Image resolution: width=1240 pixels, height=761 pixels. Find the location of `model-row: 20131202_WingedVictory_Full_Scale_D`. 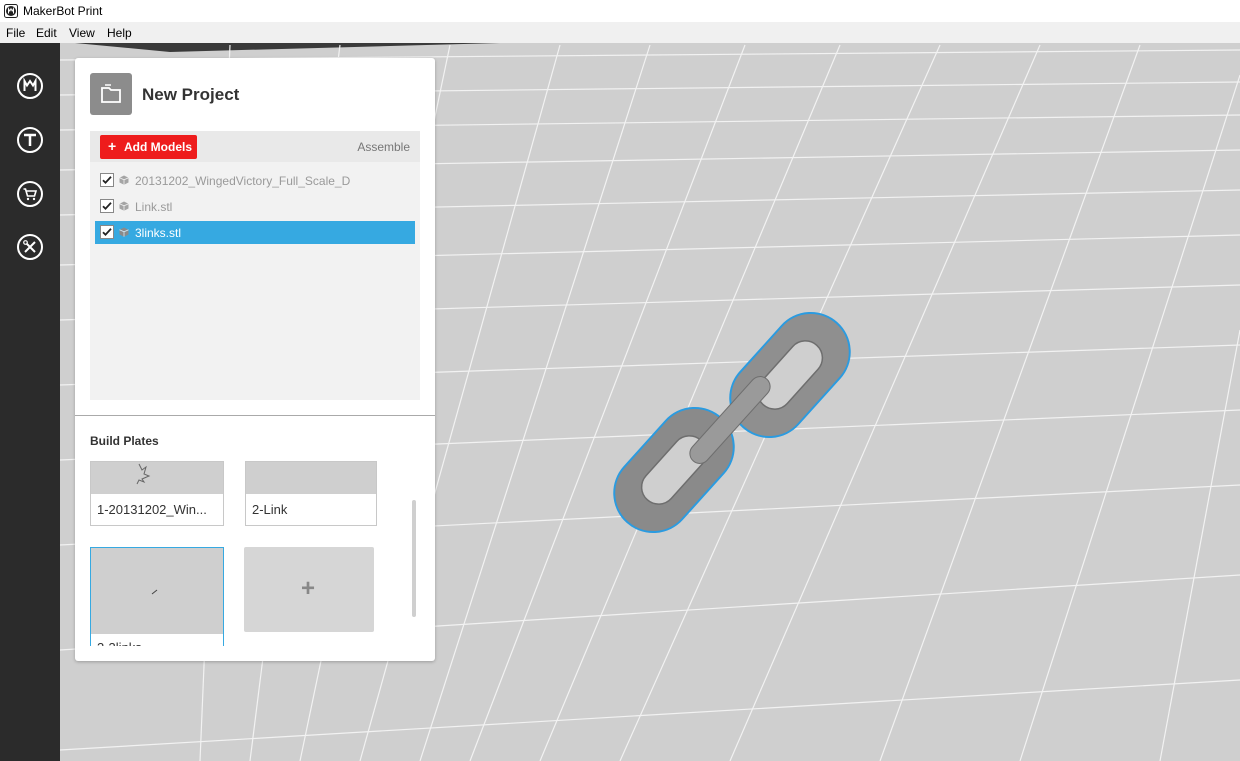

model-row: 20131202_WingedVictory_Full_Scale_D is located at coordinates (255, 180).